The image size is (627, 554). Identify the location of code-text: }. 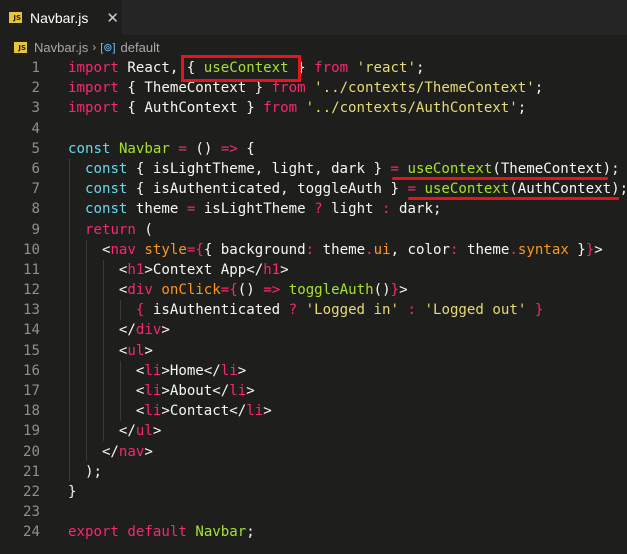
(72, 492).